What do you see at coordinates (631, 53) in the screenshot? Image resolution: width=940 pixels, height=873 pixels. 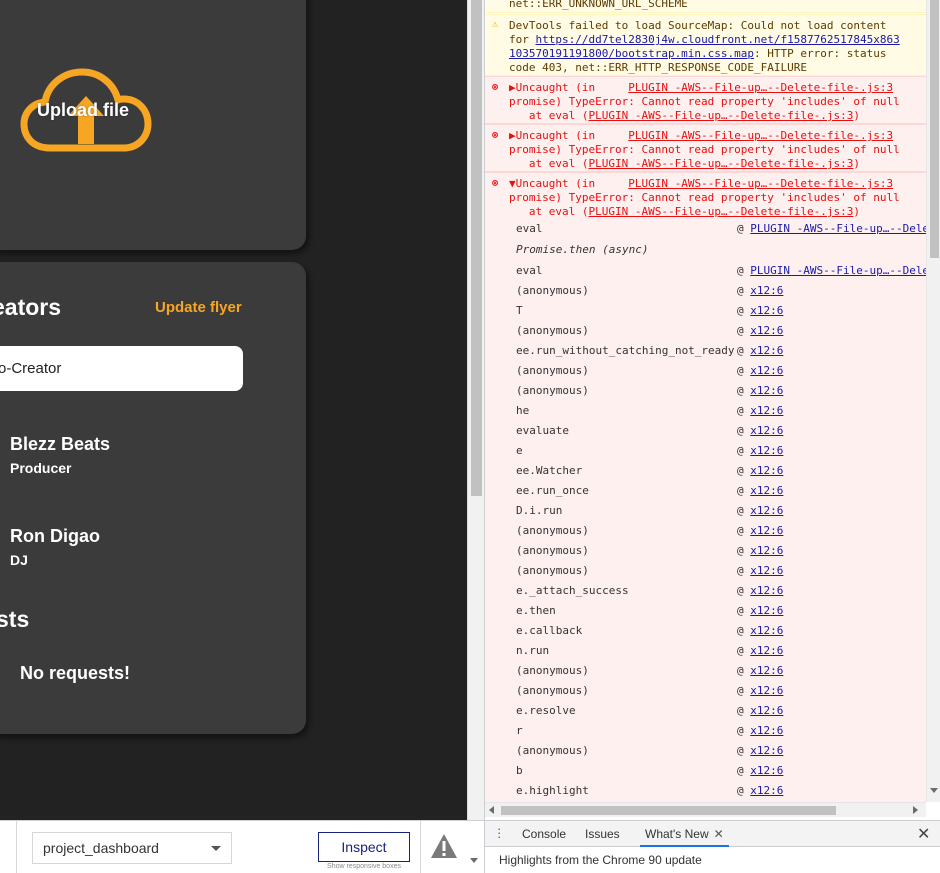 I see `sourcemap-link: 103570191191800/bootstrap.min.css.map` at bounding box center [631, 53].